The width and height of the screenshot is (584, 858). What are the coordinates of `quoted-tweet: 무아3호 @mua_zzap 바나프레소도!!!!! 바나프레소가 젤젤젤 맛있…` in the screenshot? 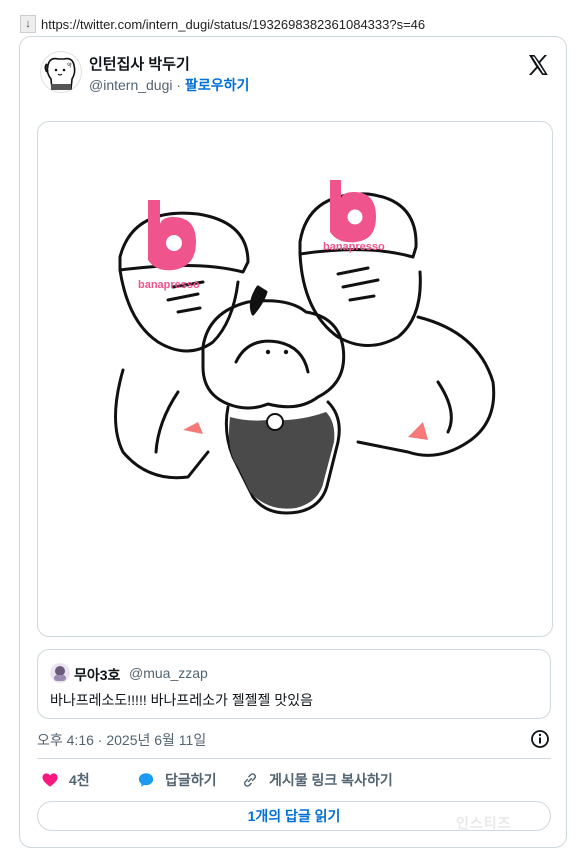 It's located at (294, 684).